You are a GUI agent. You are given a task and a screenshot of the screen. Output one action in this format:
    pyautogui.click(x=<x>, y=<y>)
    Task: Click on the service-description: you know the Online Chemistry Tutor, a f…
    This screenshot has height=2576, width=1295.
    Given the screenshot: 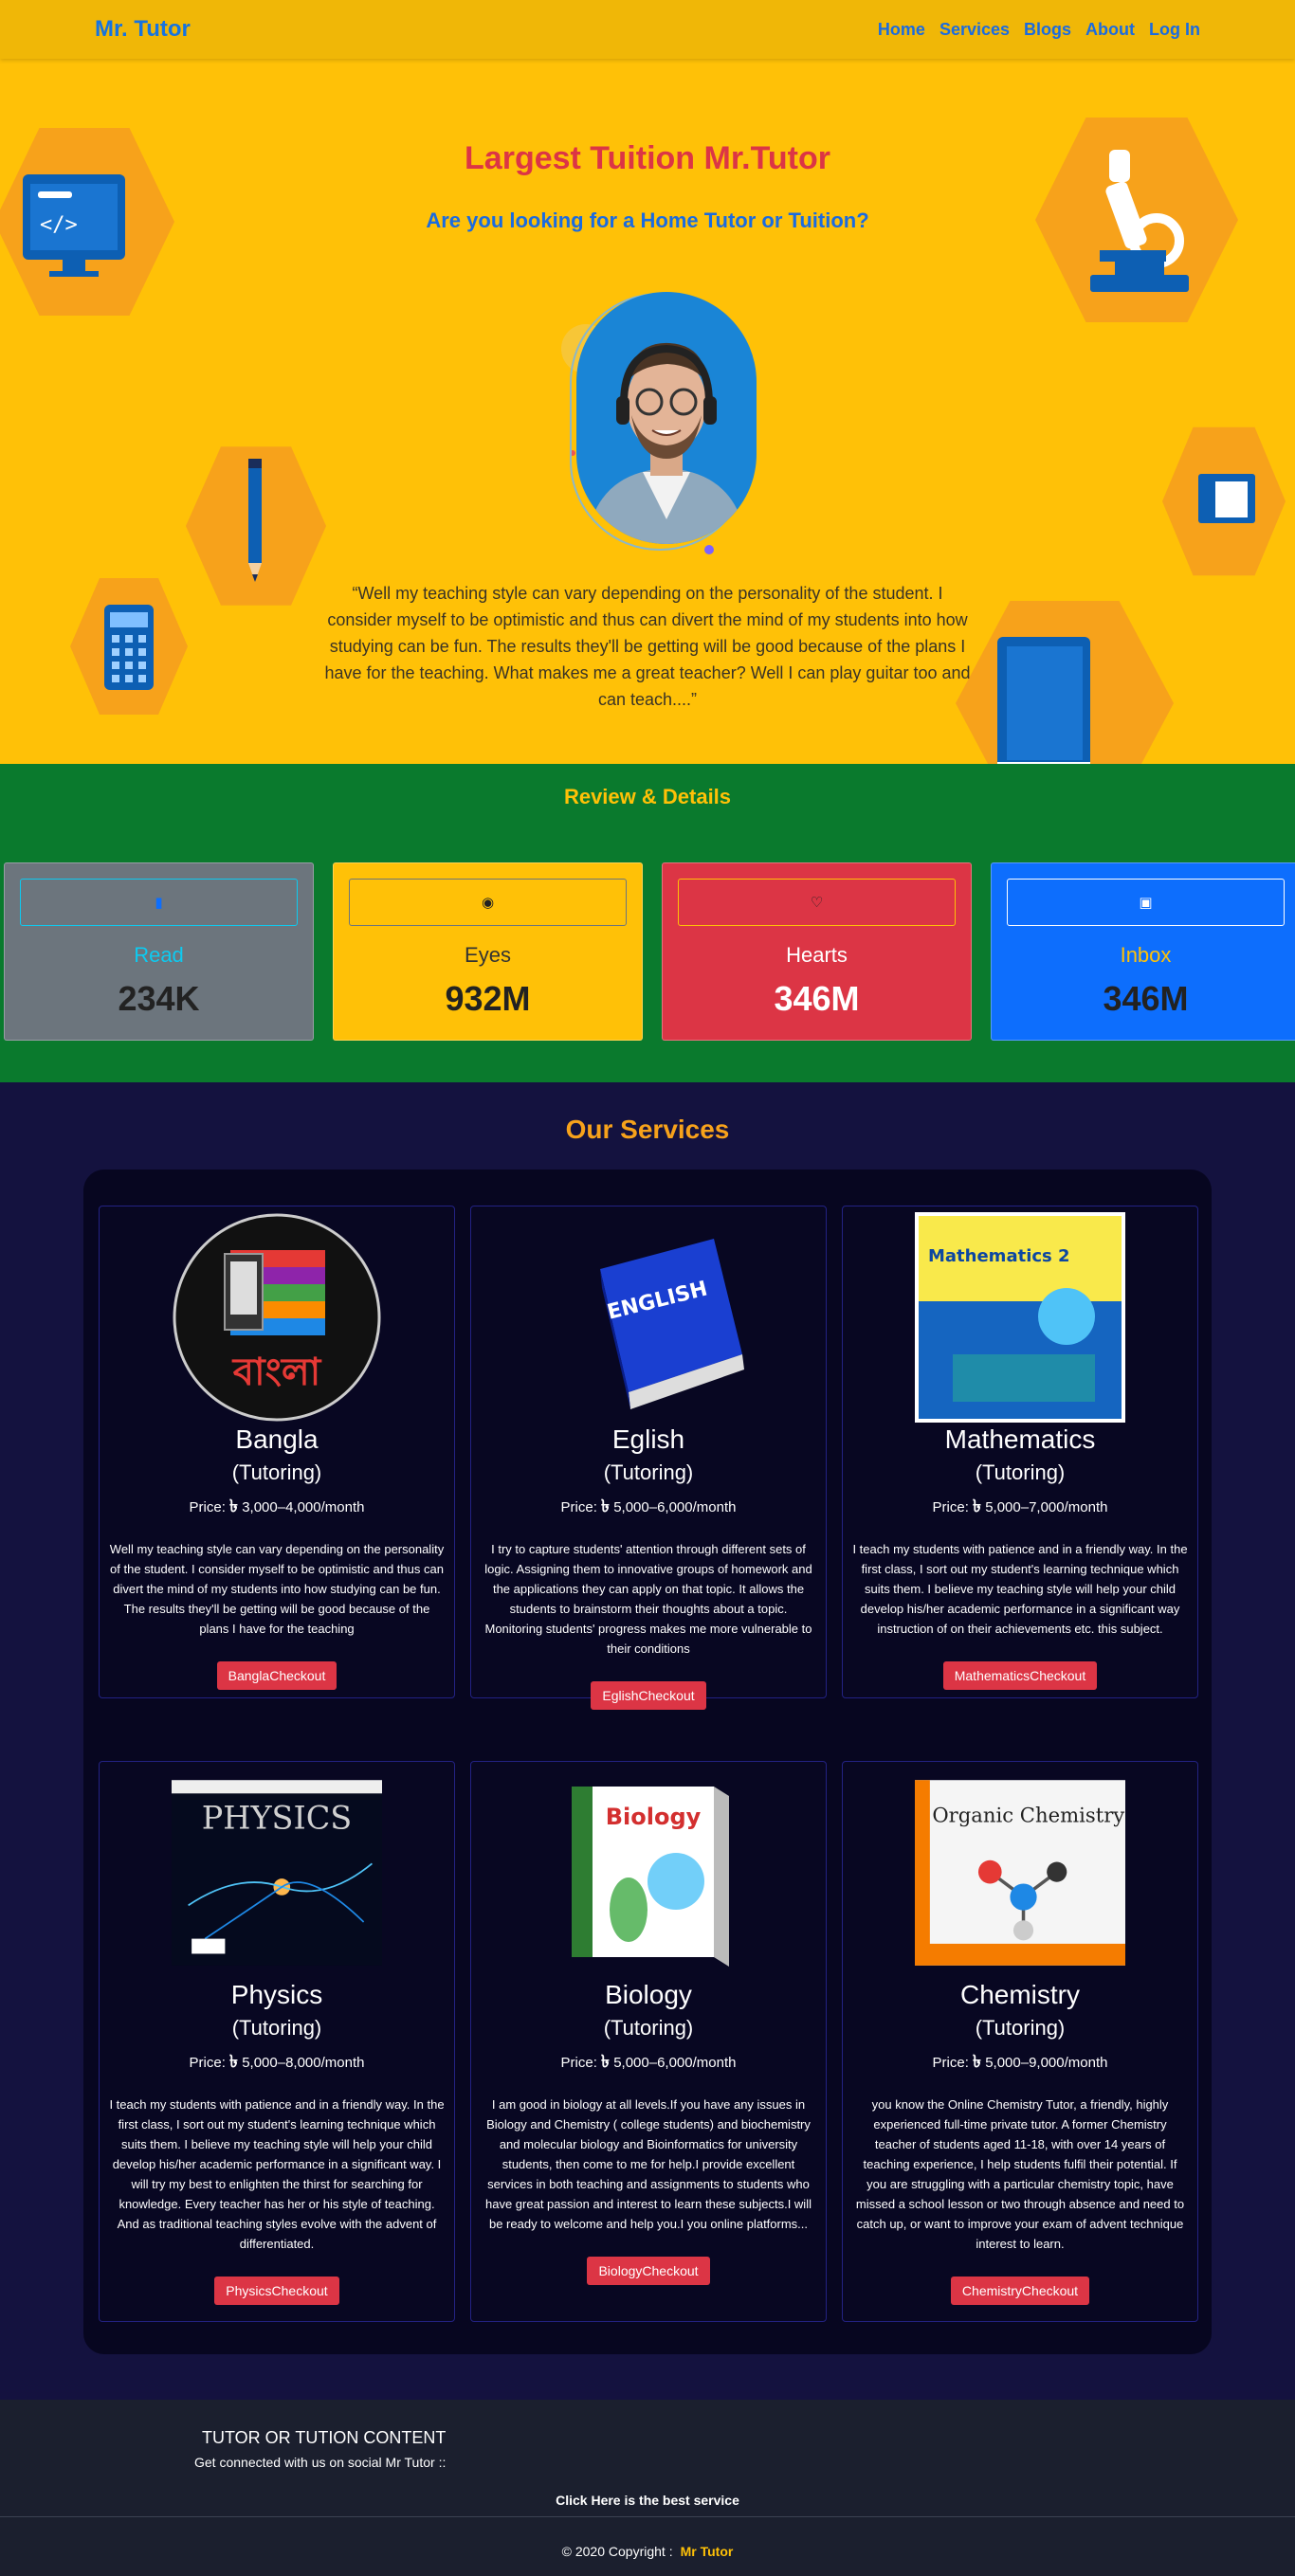 What is the action you would take?
    pyautogui.click(x=1020, y=2174)
    